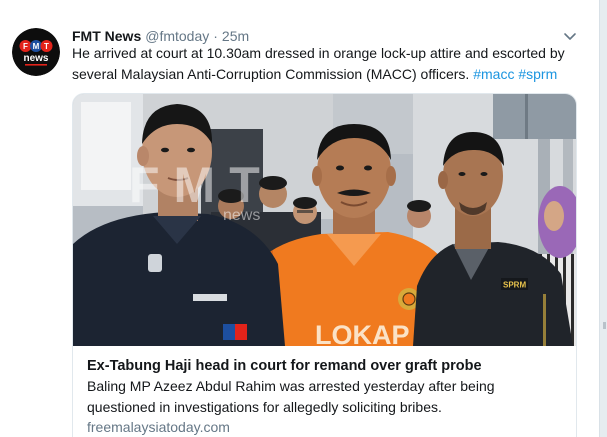 The image size is (607, 437). I want to click on more-options-button, so click(570, 36).